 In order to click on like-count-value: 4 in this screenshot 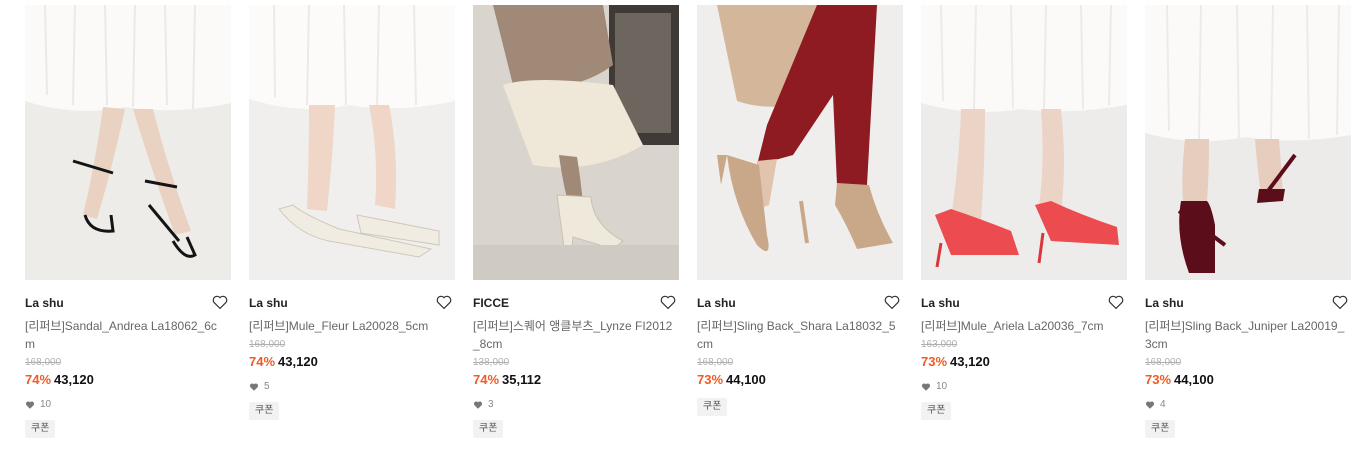, I will do `click(1163, 404)`.